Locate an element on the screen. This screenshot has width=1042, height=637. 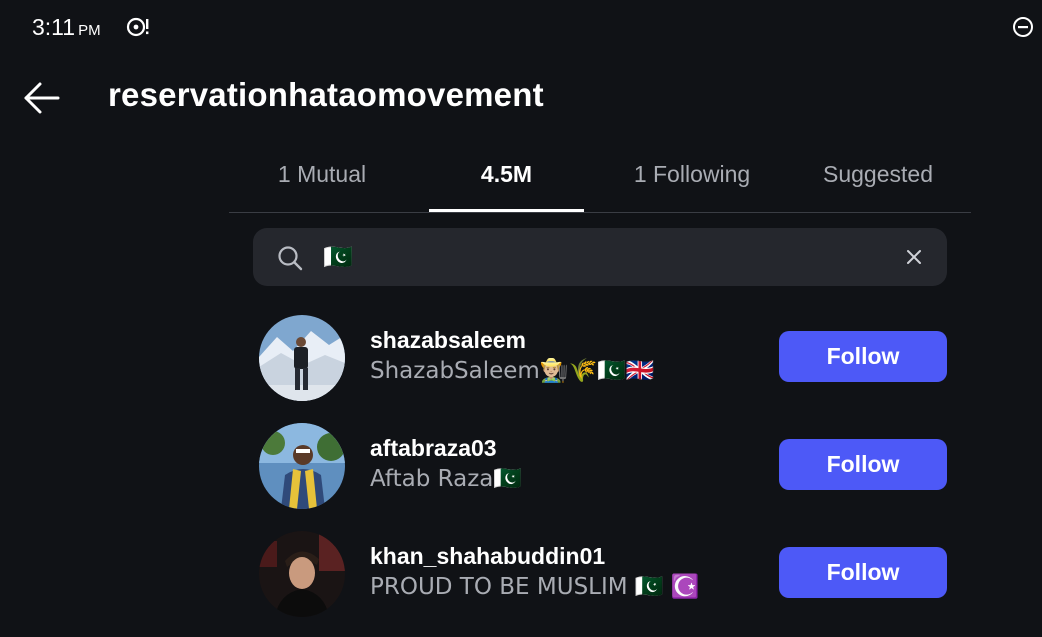
search-icon is located at coordinates (290, 258).